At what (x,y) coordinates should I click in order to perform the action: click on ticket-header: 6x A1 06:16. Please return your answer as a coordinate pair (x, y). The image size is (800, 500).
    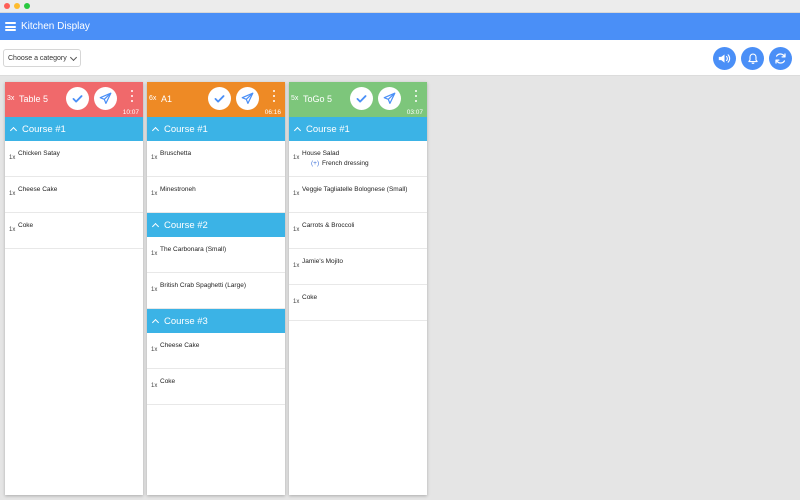
    Looking at the image, I should click on (216, 99).